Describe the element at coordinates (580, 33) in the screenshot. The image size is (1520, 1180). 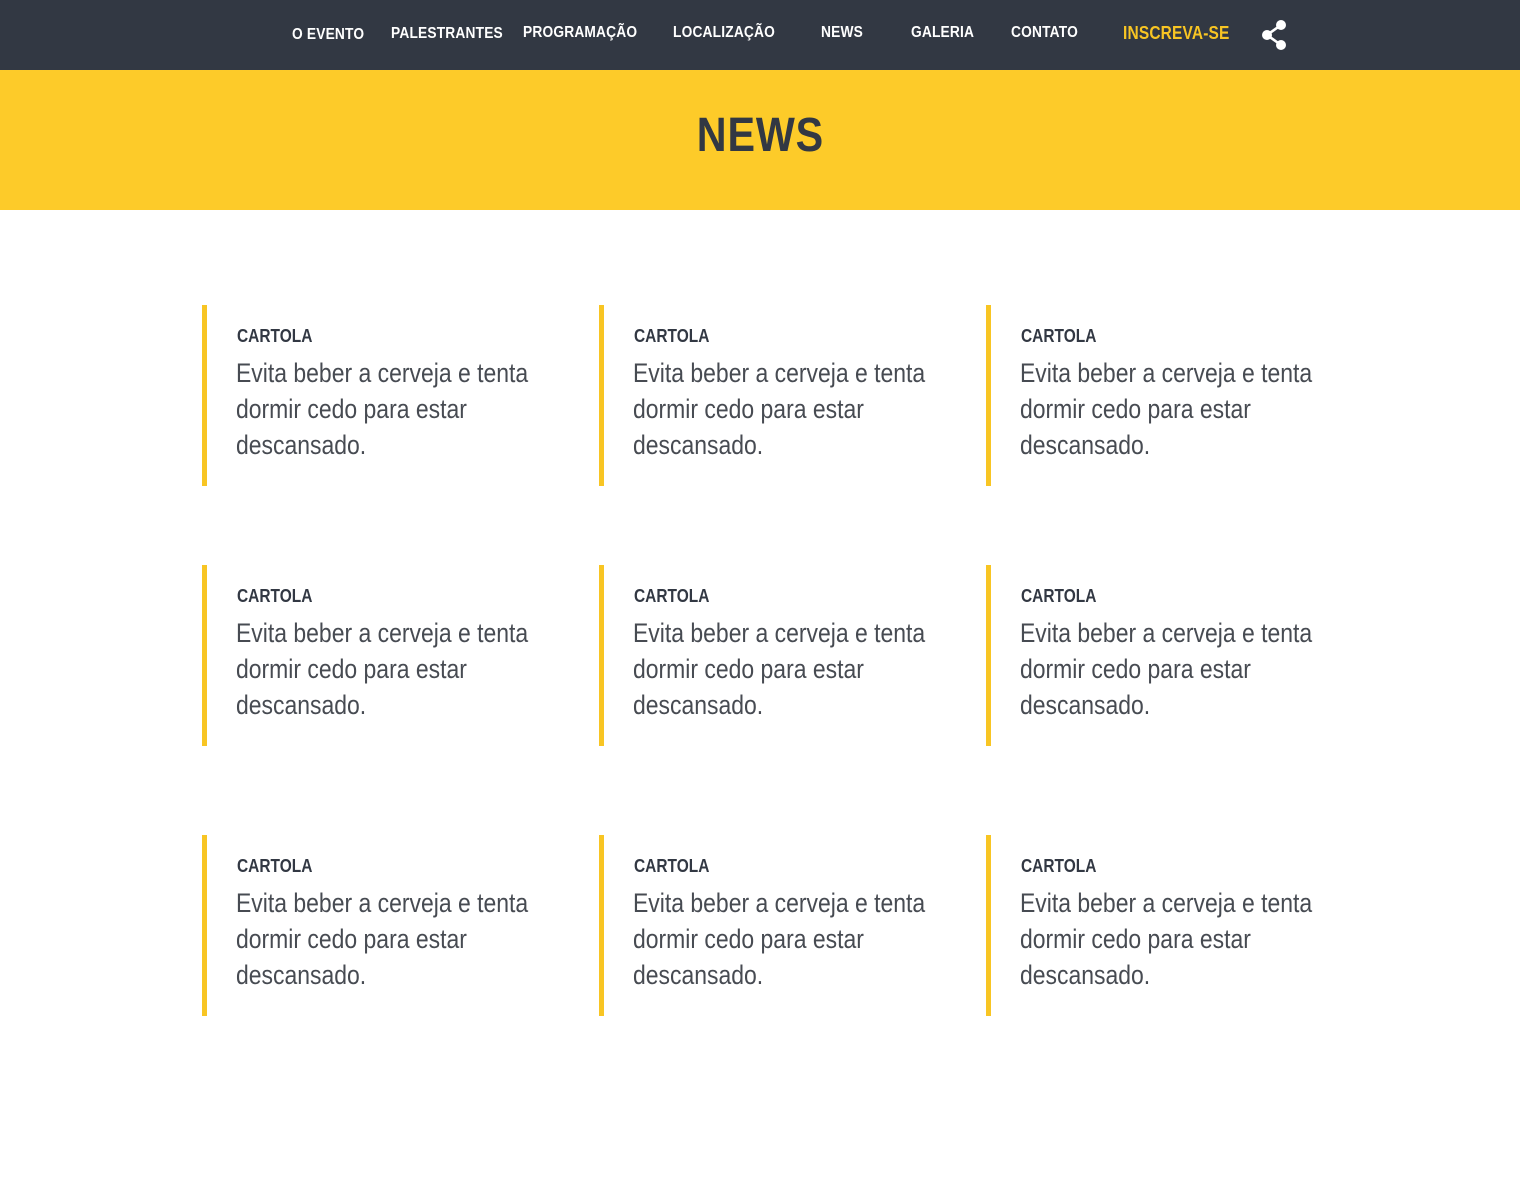
I see `nav-link-programacao: PROGRAMAÇÃO` at that location.